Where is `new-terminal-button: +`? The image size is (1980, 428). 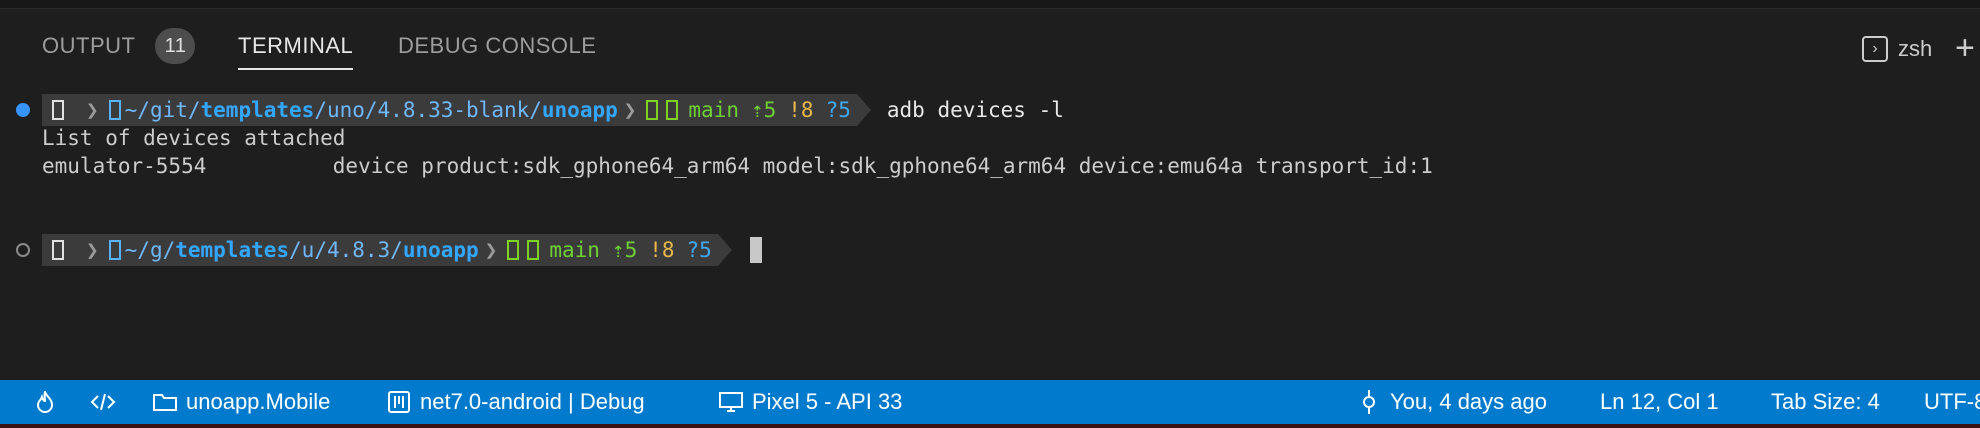
new-terminal-button: + is located at coordinates (1965, 48).